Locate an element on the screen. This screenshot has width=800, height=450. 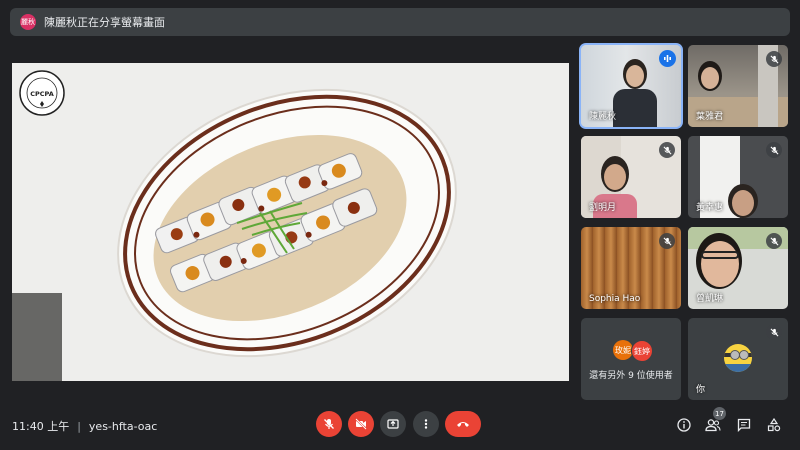
info-icon is located at coordinates (684, 425).